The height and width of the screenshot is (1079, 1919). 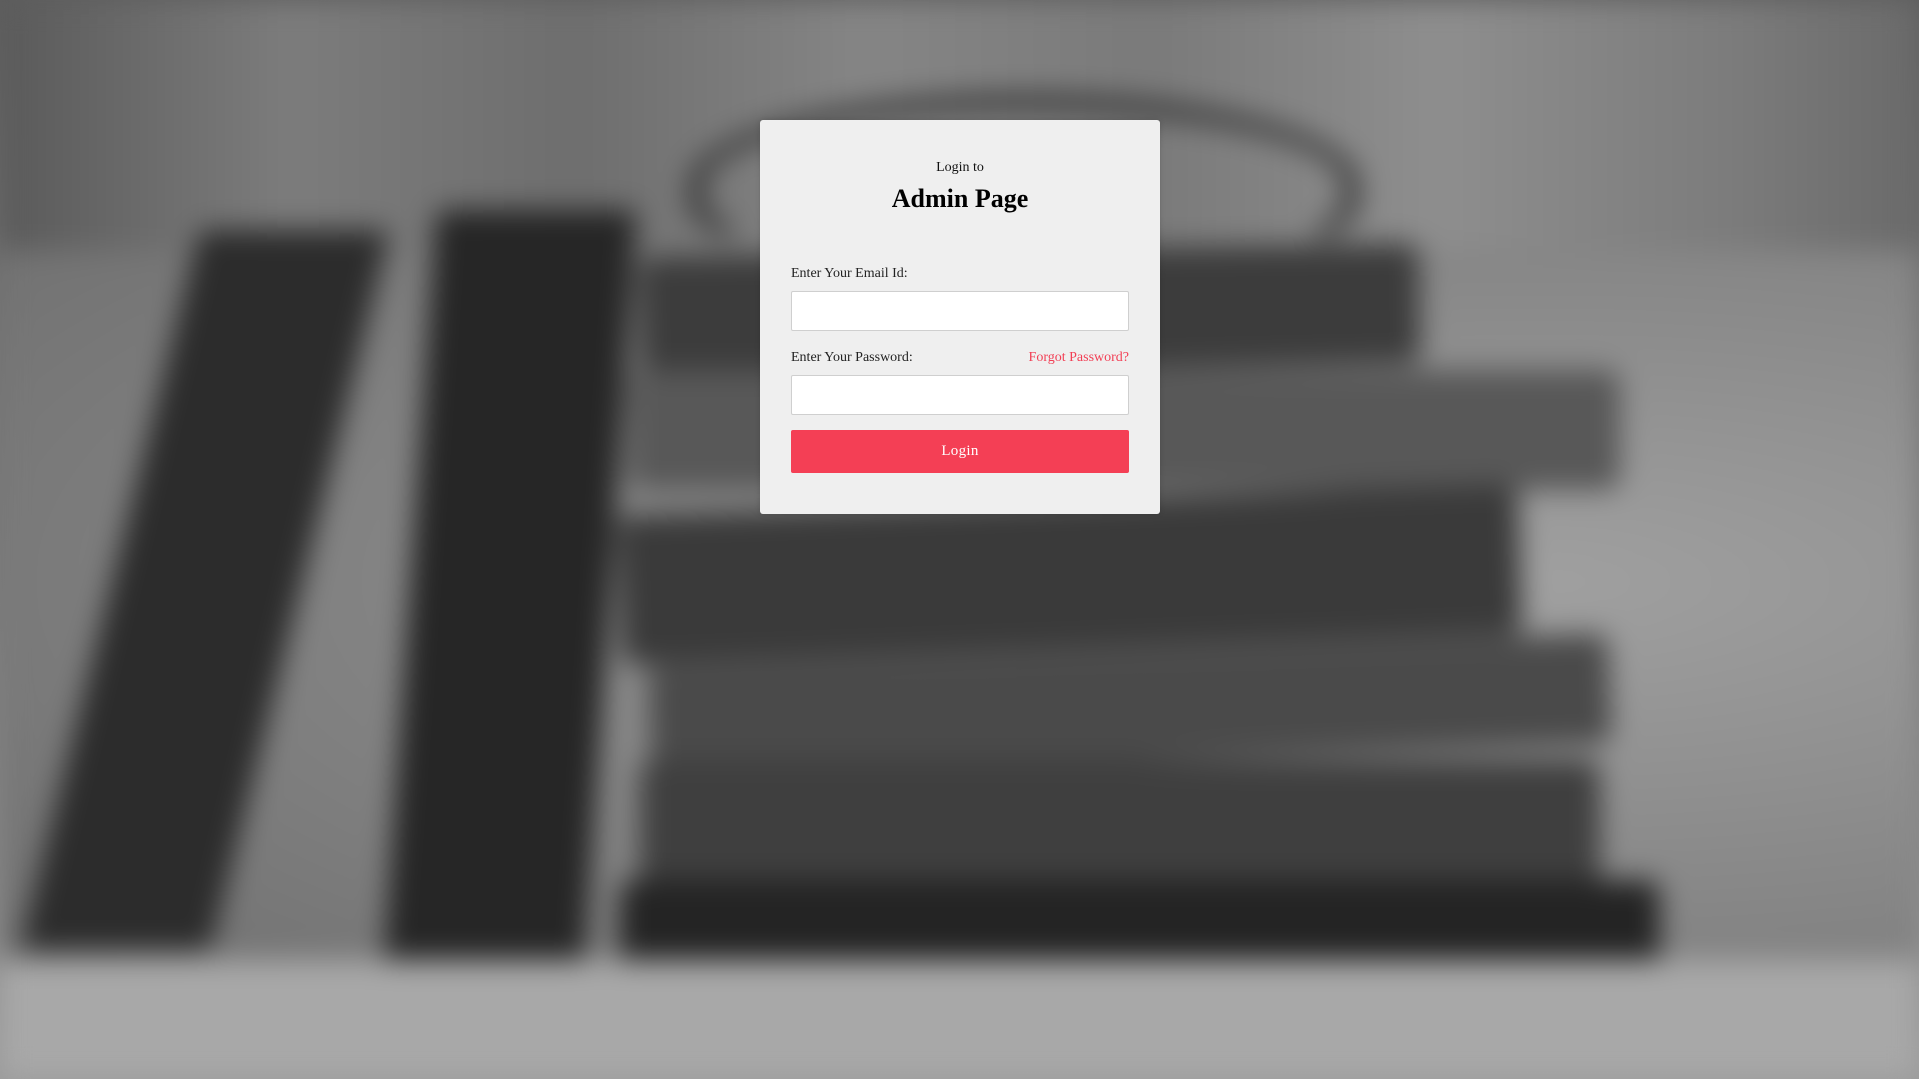 I want to click on background-fur, so click(x=959, y=1019).